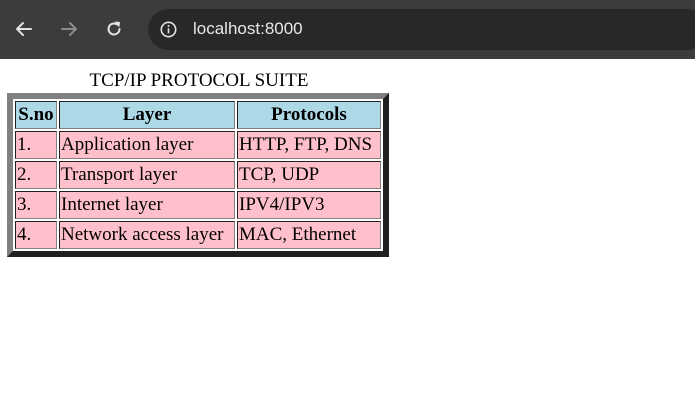 The width and height of the screenshot is (695, 402). What do you see at coordinates (309, 235) in the screenshot?
I see `cell-protocols: MAC, Ethernet` at bounding box center [309, 235].